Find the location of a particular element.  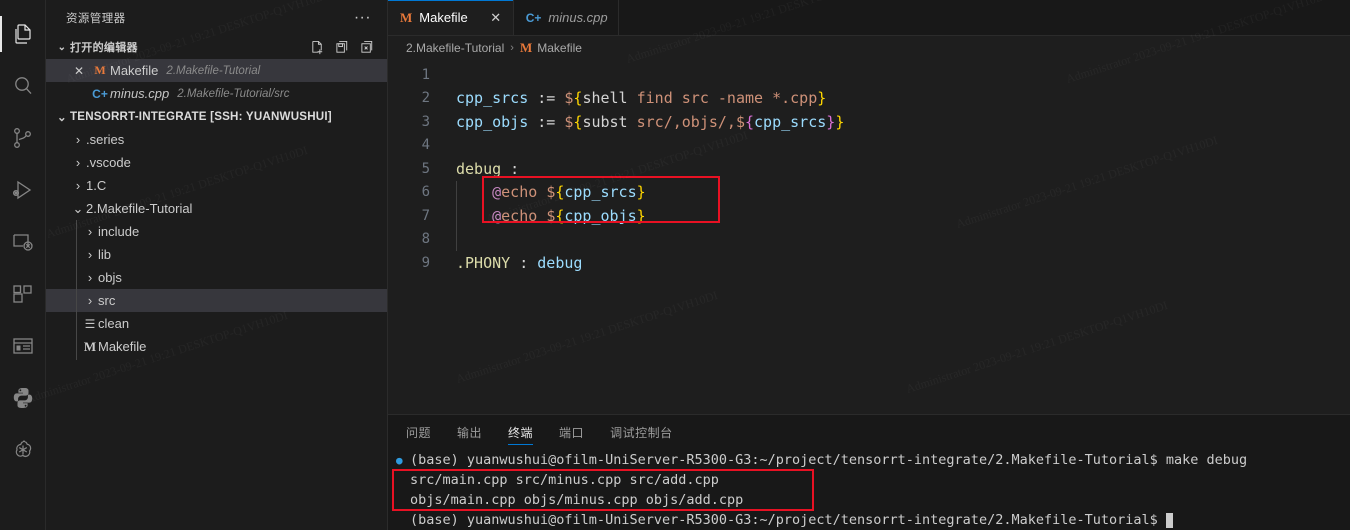

workspace-root-header: ⌄ TENSORRT-INTEGRATE [SSH: YUANWUSHUI] is located at coordinates (216, 116).